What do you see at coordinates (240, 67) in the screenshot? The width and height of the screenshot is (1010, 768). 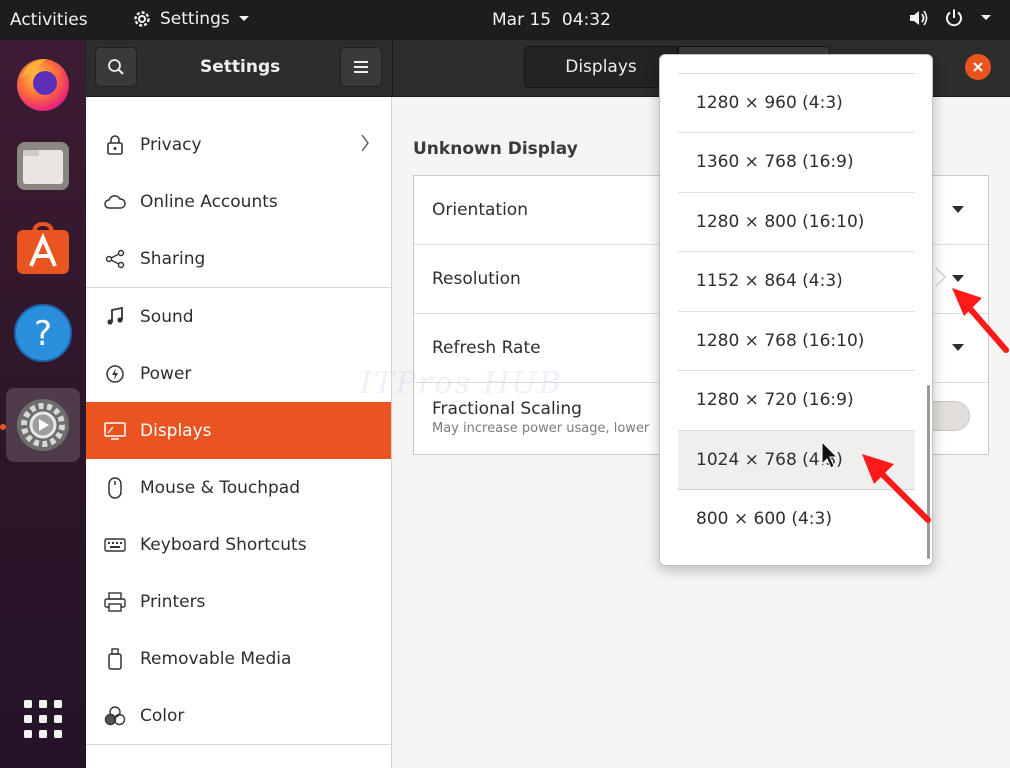 I see `window-title: Settings` at bounding box center [240, 67].